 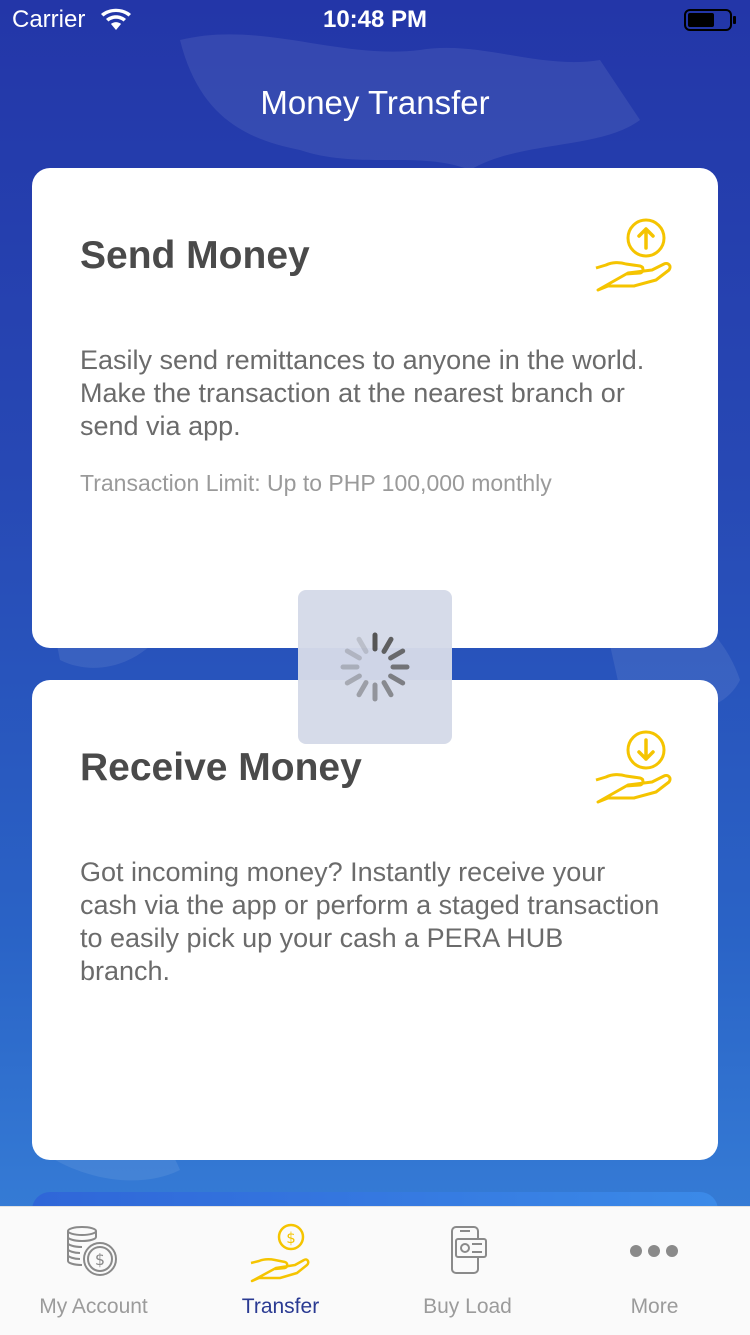 I want to click on tab-label: Buy Load, so click(x=467, y=1306).